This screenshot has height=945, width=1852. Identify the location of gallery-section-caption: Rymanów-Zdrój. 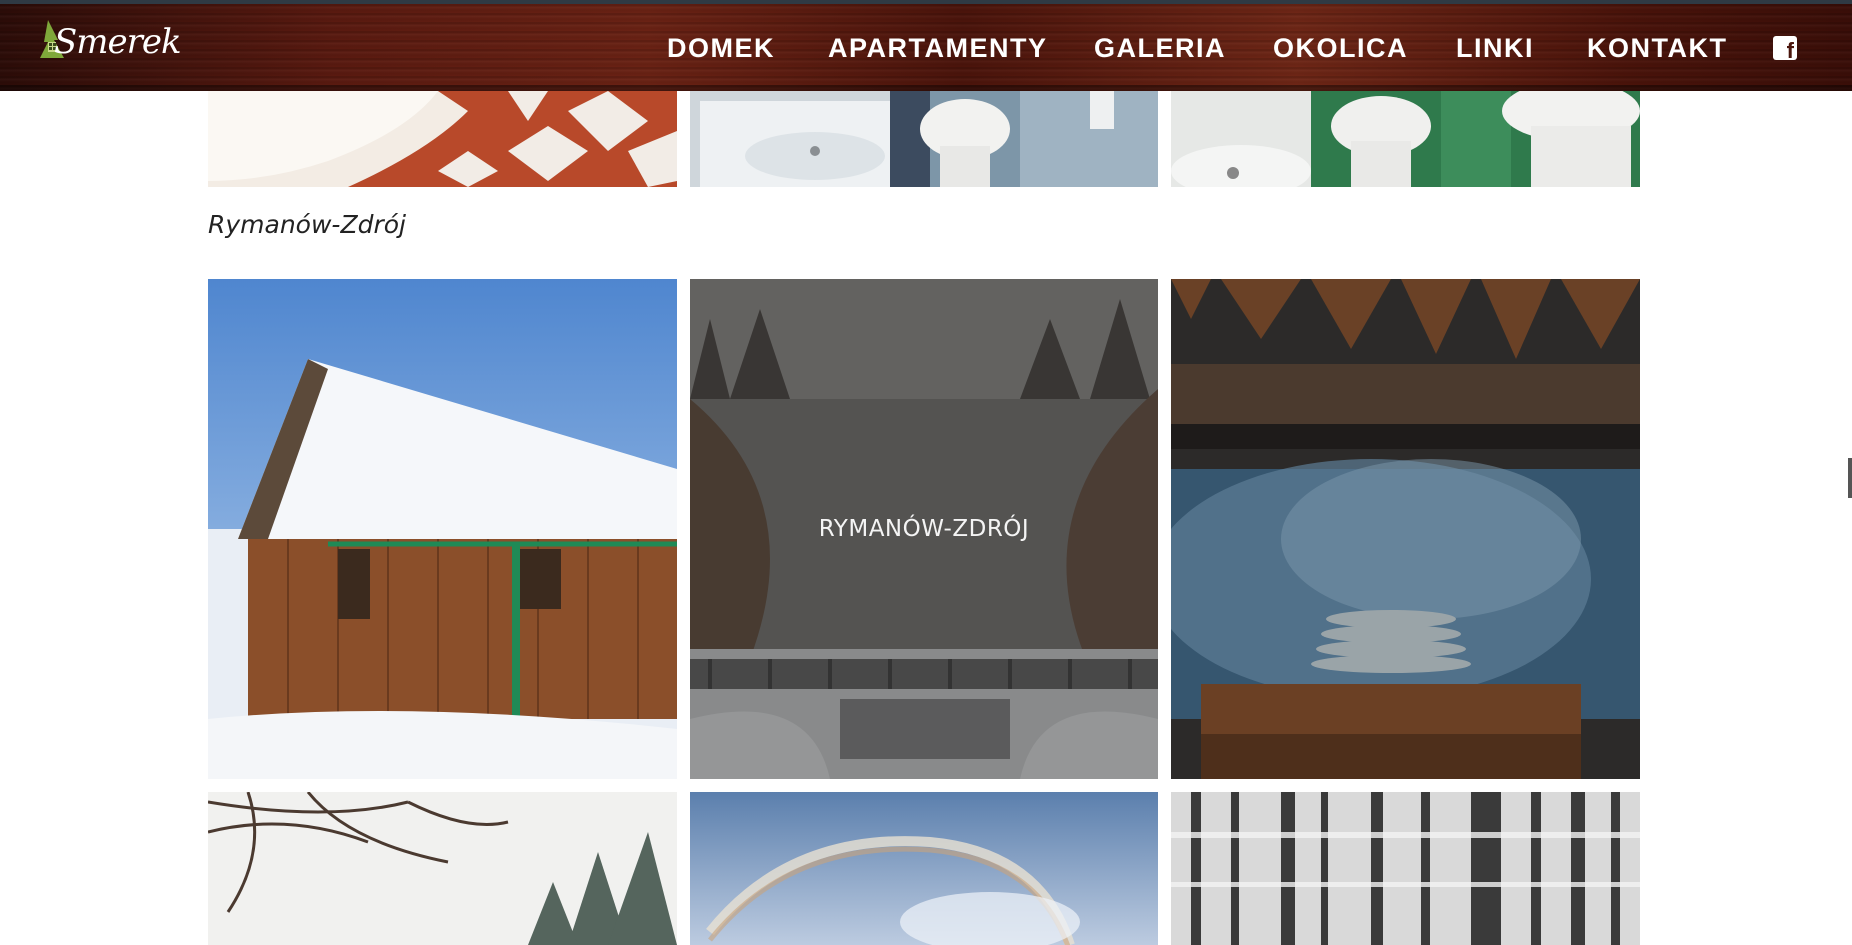
(307, 224).